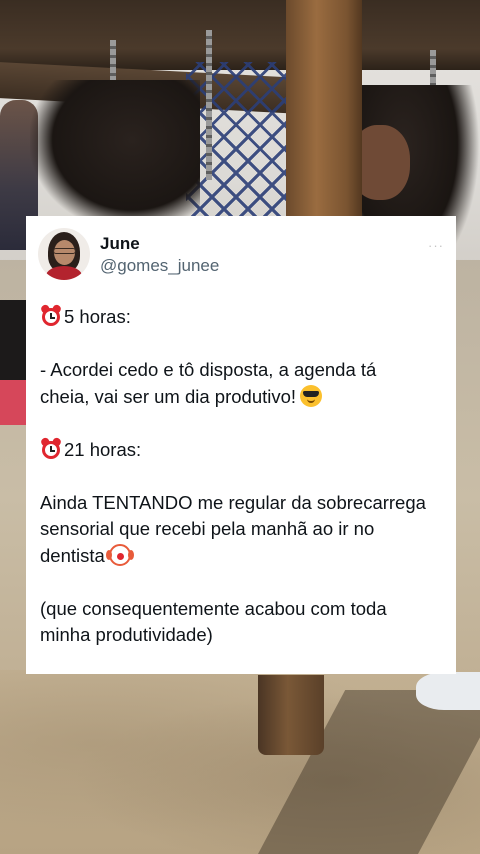 This screenshot has height=854, width=480. I want to click on tweet-line: cheia, vai ser um dia produtivo!, so click(242, 397).